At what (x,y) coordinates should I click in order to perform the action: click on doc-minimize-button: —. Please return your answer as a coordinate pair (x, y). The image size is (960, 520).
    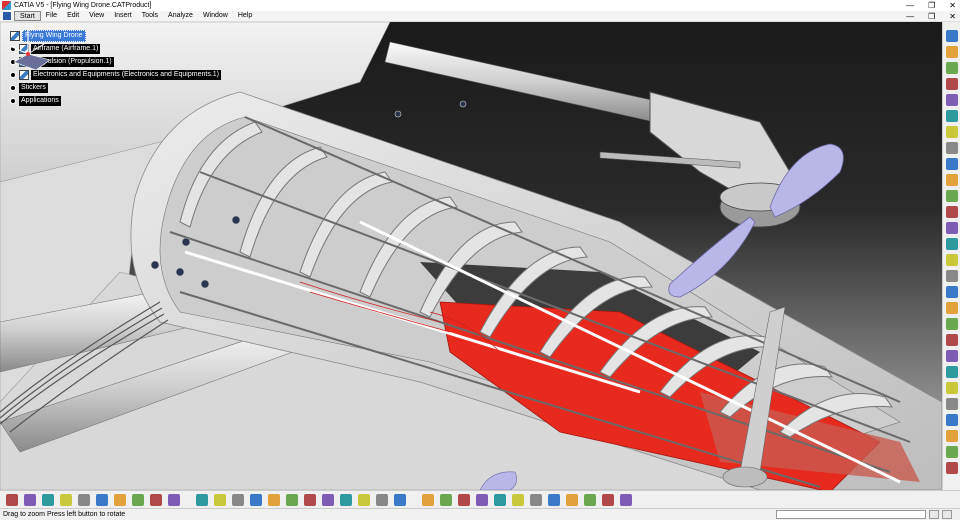
    Looking at the image, I should click on (910, 16).